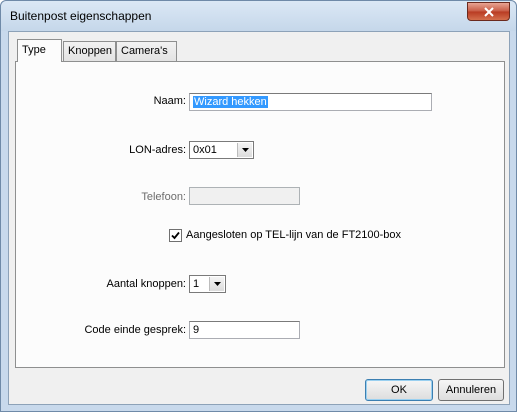 The image size is (517, 412). I want to click on cancel-button: Annuleren, so click(471, 390).